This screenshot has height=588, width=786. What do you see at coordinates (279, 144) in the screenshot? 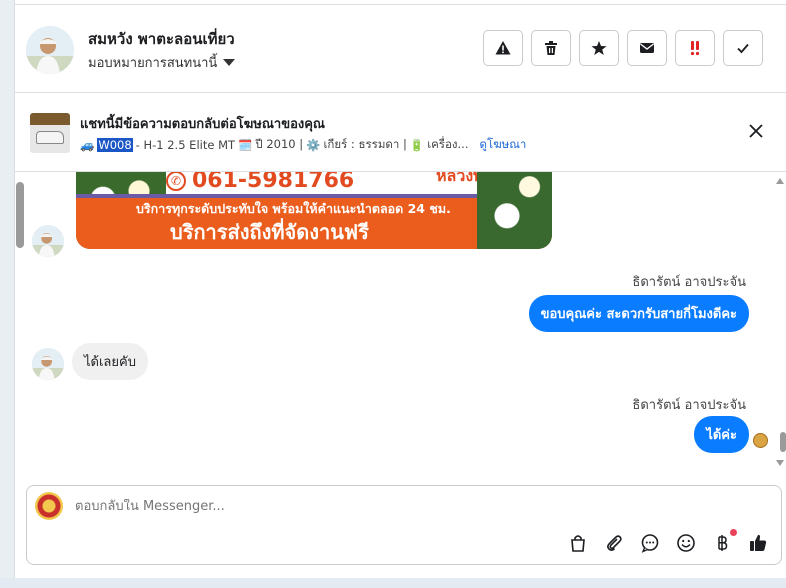
I see `ad-year: ปี 2010 |` at bounding box center [279, 144].